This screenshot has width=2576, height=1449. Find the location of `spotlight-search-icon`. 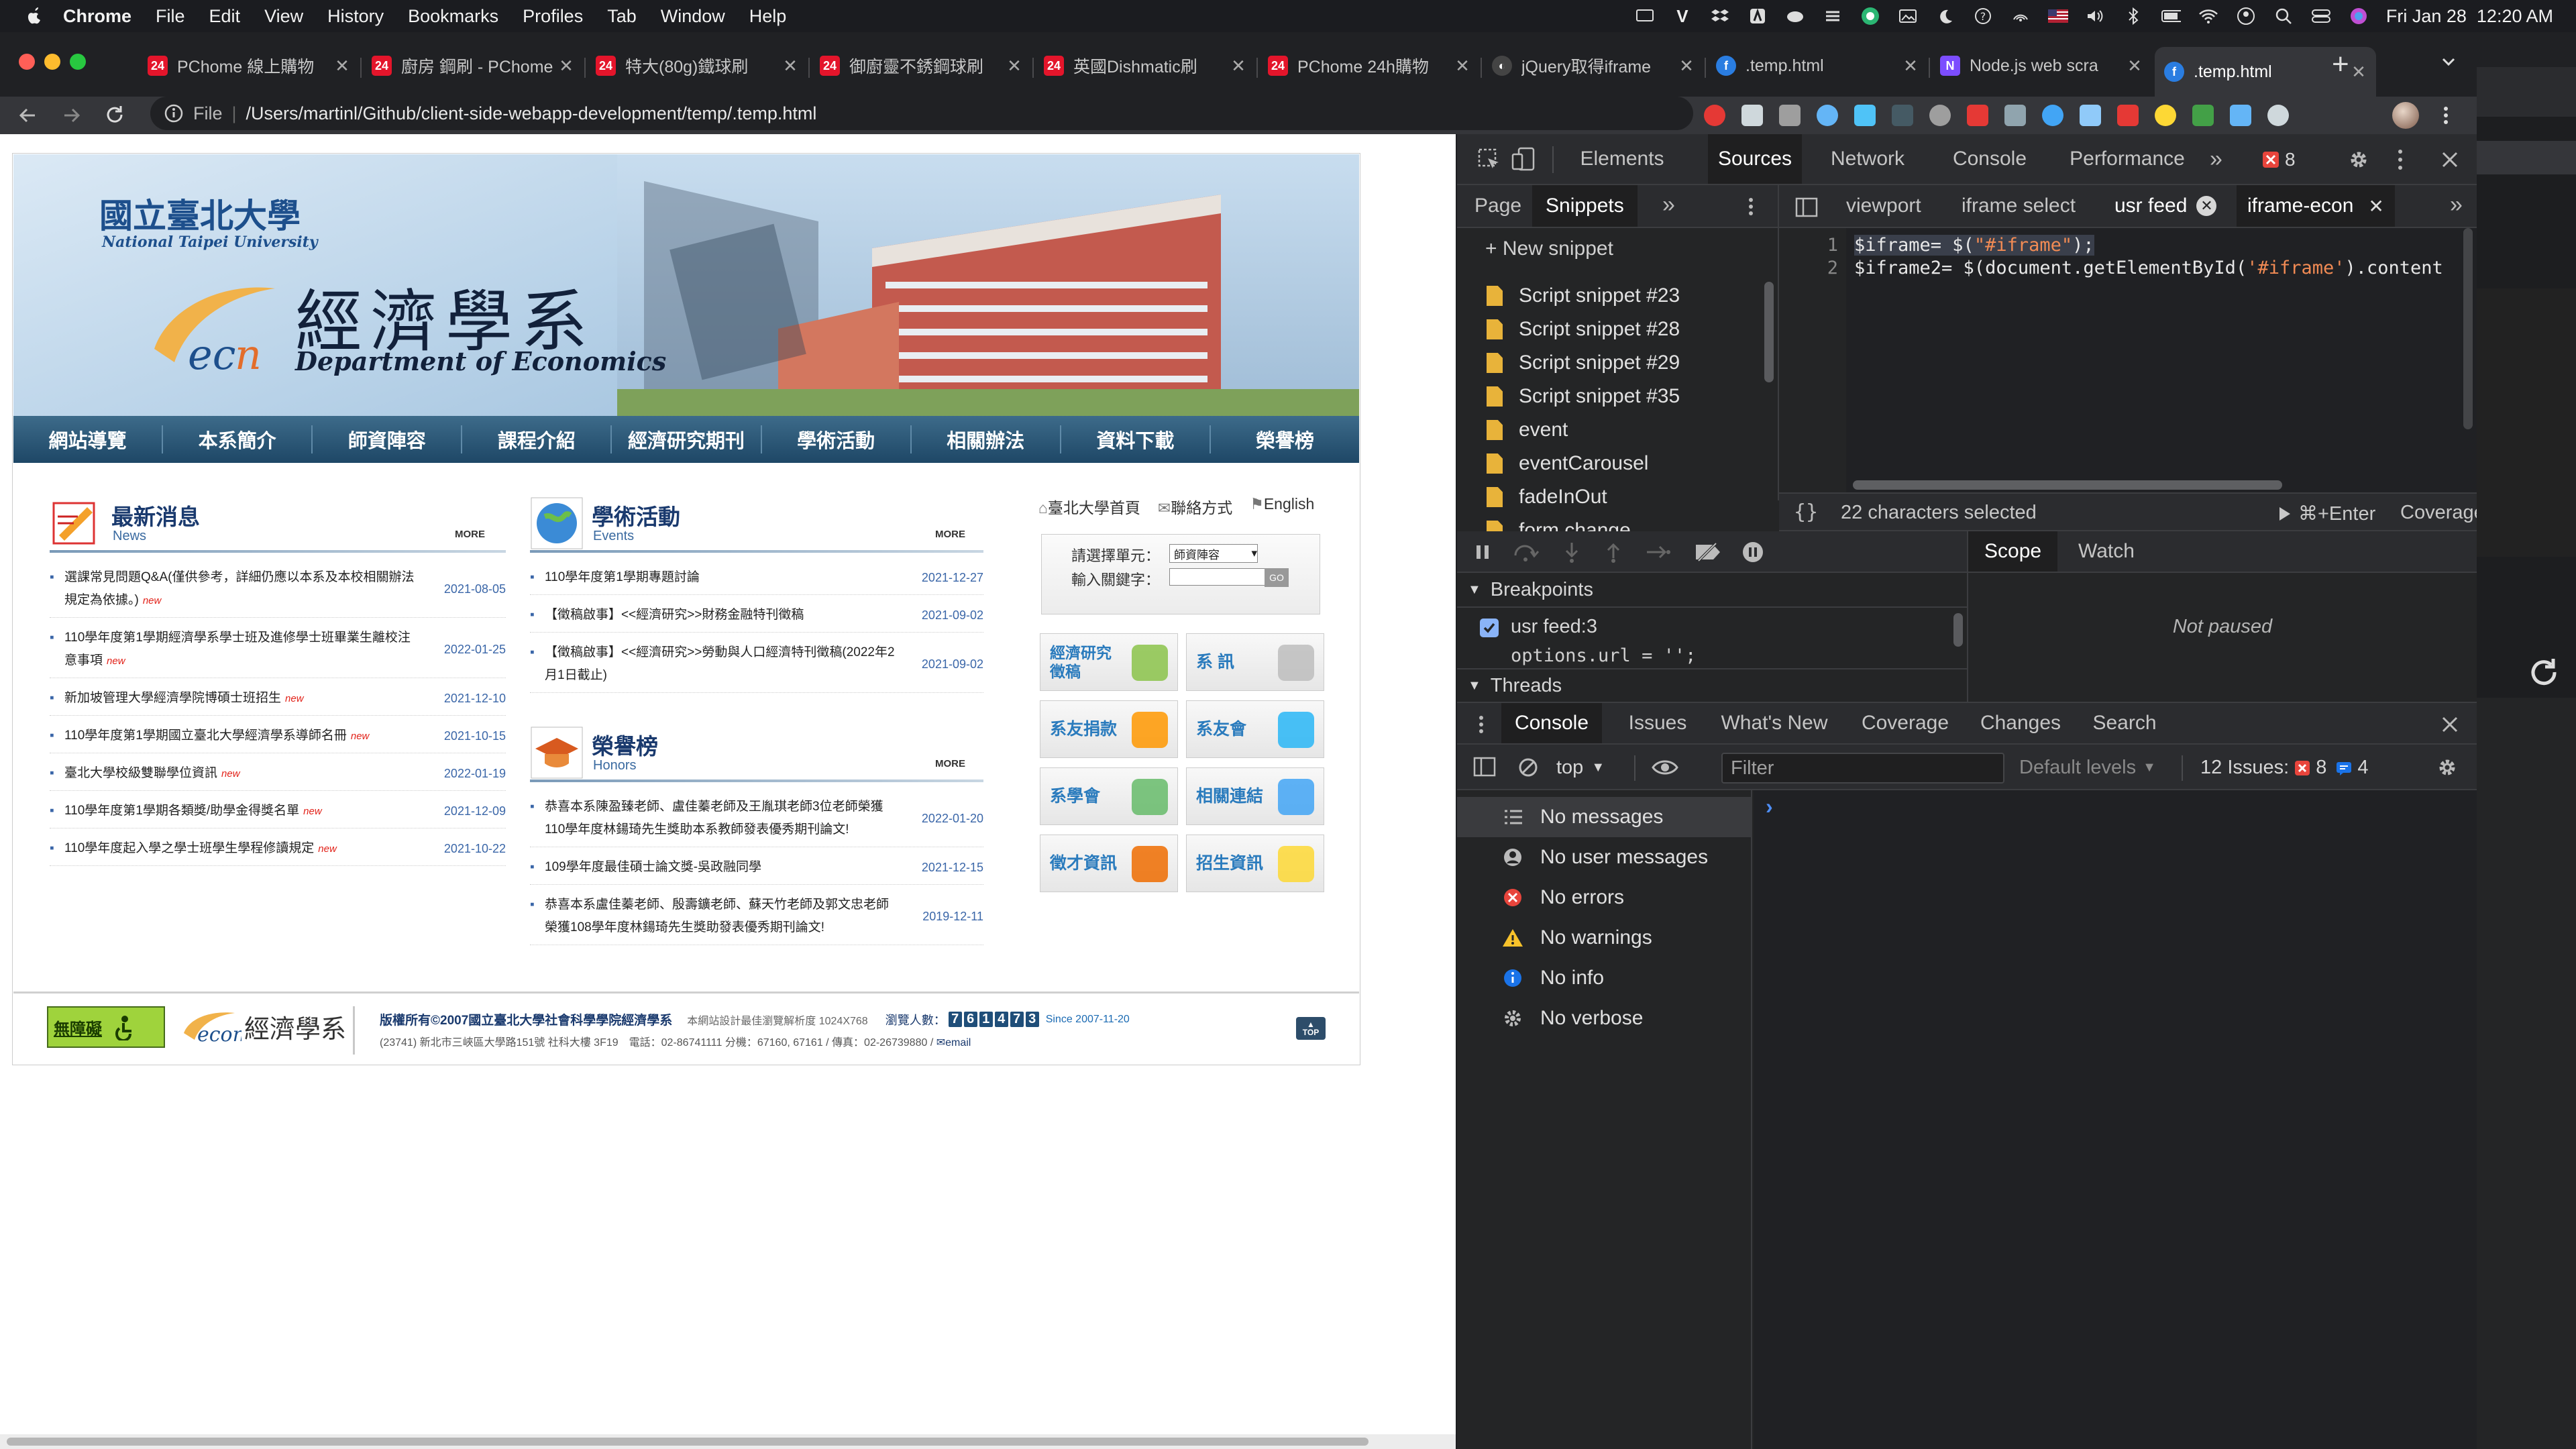

spotlight-search-icon is located at coordinates (2283, 16).